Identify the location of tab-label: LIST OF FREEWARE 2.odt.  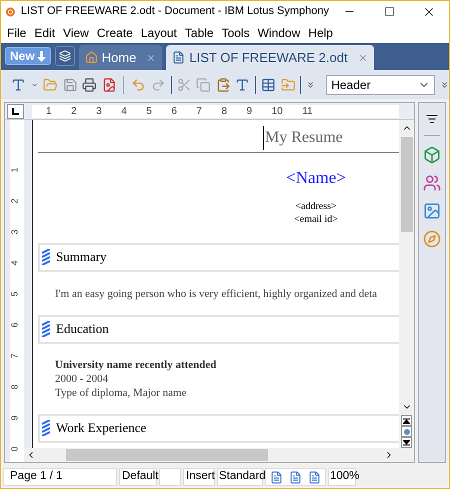
(268, 57).